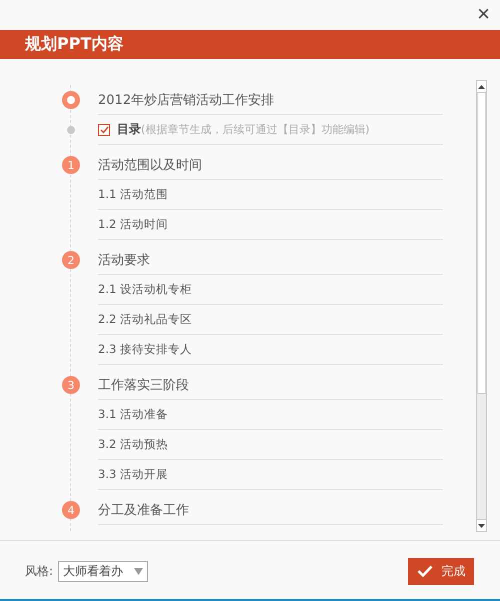  Describe the element at coordinates (133, 414) in the screenshot. I see `subsection-title: 3.1 活动准备` at that location.